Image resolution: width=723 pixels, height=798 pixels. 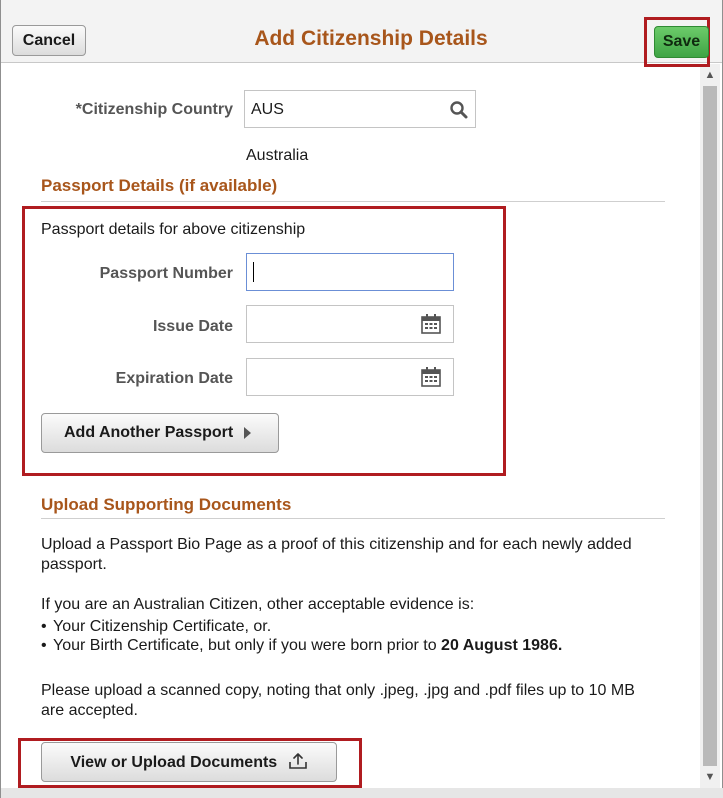 I want to click on cutoff-date: 20 August 1986., so click(x=502, y=645).